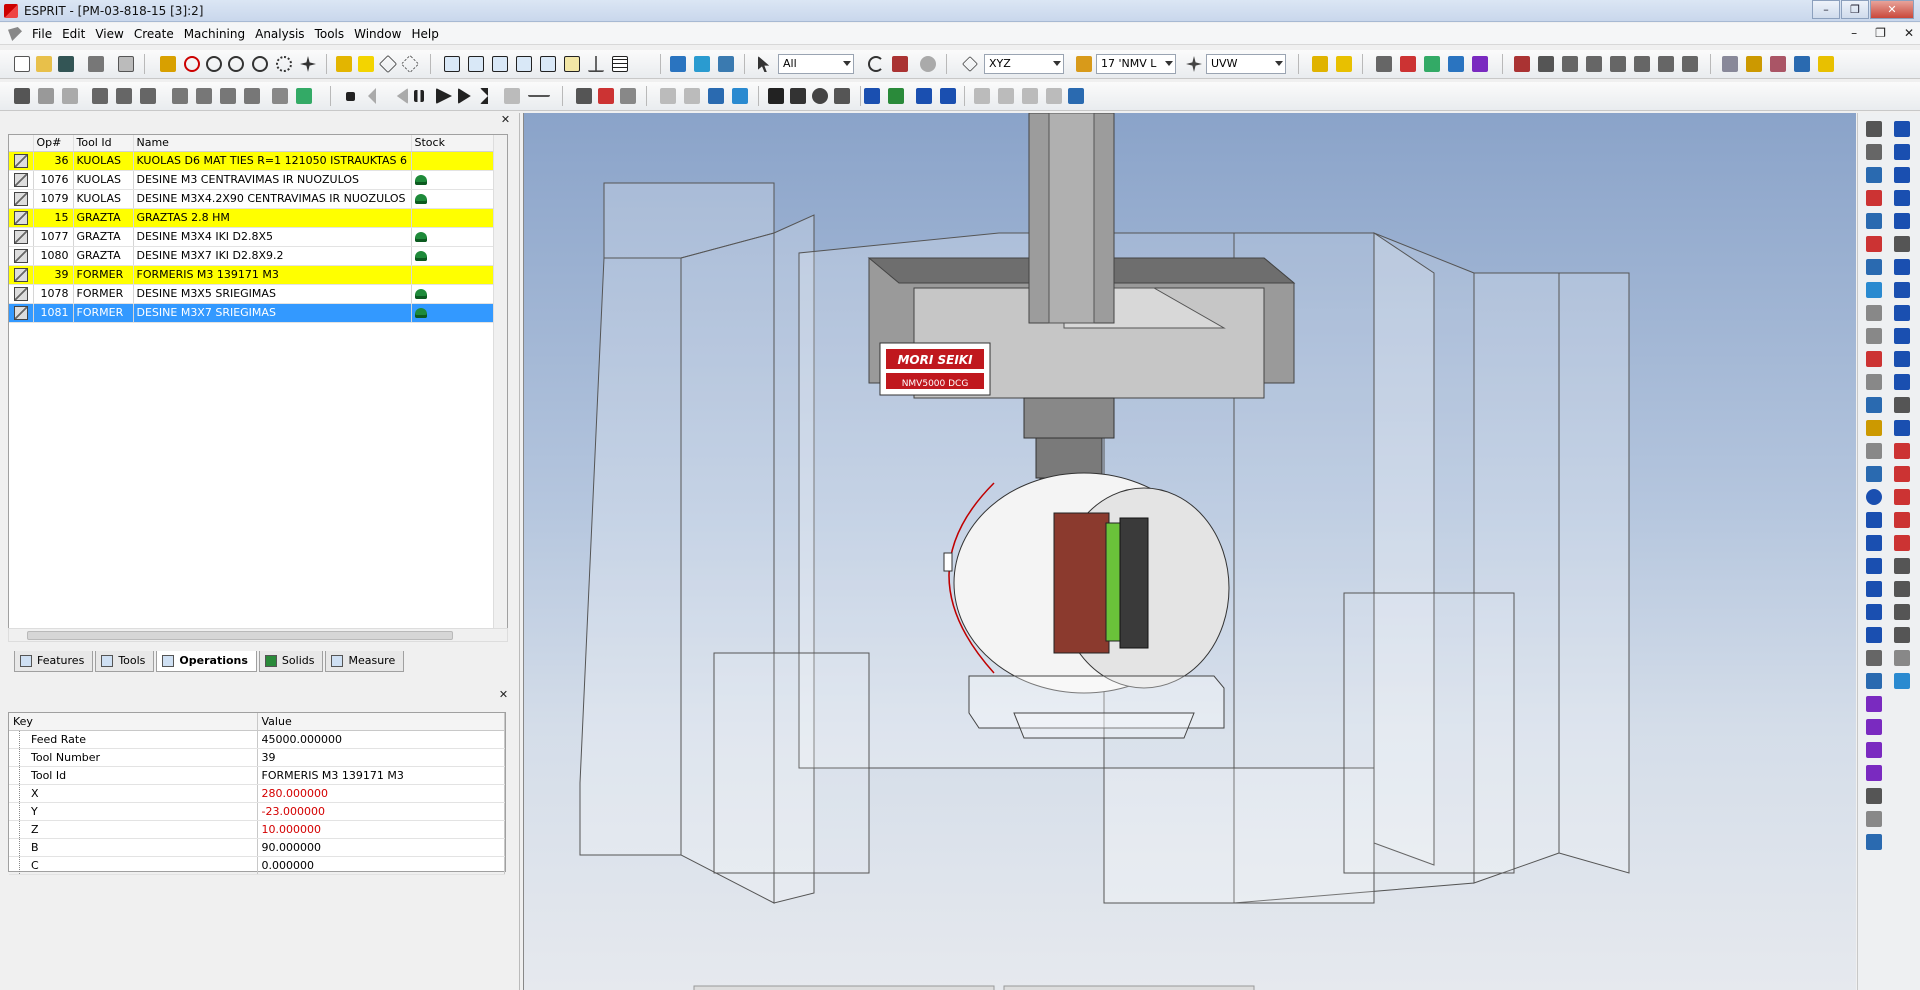  Describe the element at coordinates (424, 34) in the screenshot. I see `menu-help: Help` at that location.